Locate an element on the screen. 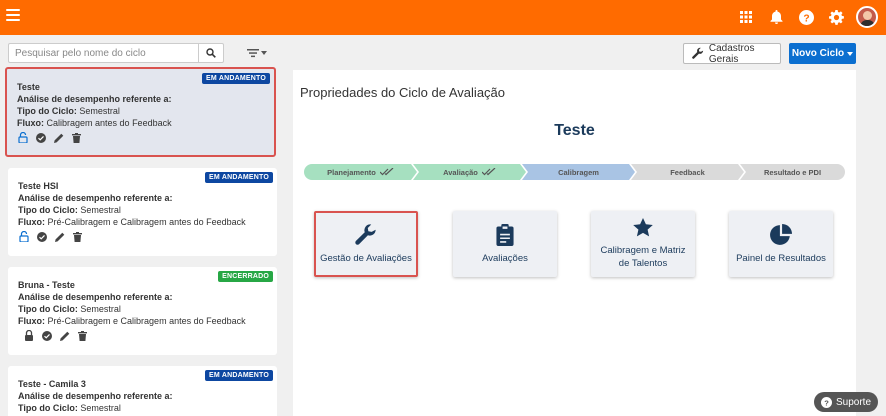 The height and width of the screenshot is (416, 886). step-label: Feedback is located at coordinates (687, 172).